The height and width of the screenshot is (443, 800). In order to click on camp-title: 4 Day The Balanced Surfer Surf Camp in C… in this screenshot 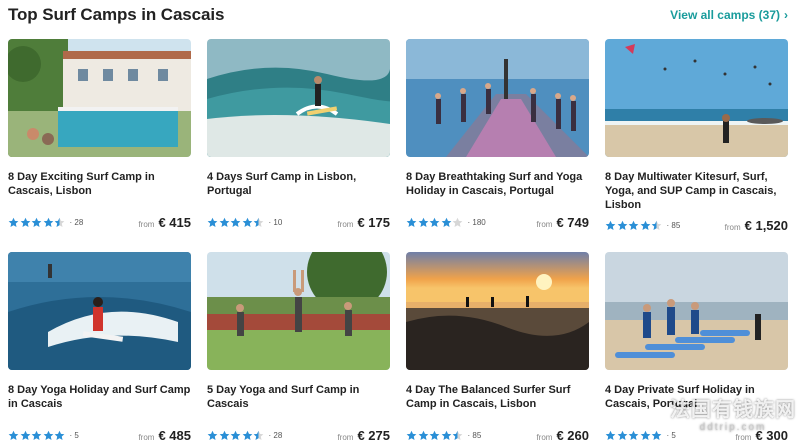, I will do `click(497, 404)`.